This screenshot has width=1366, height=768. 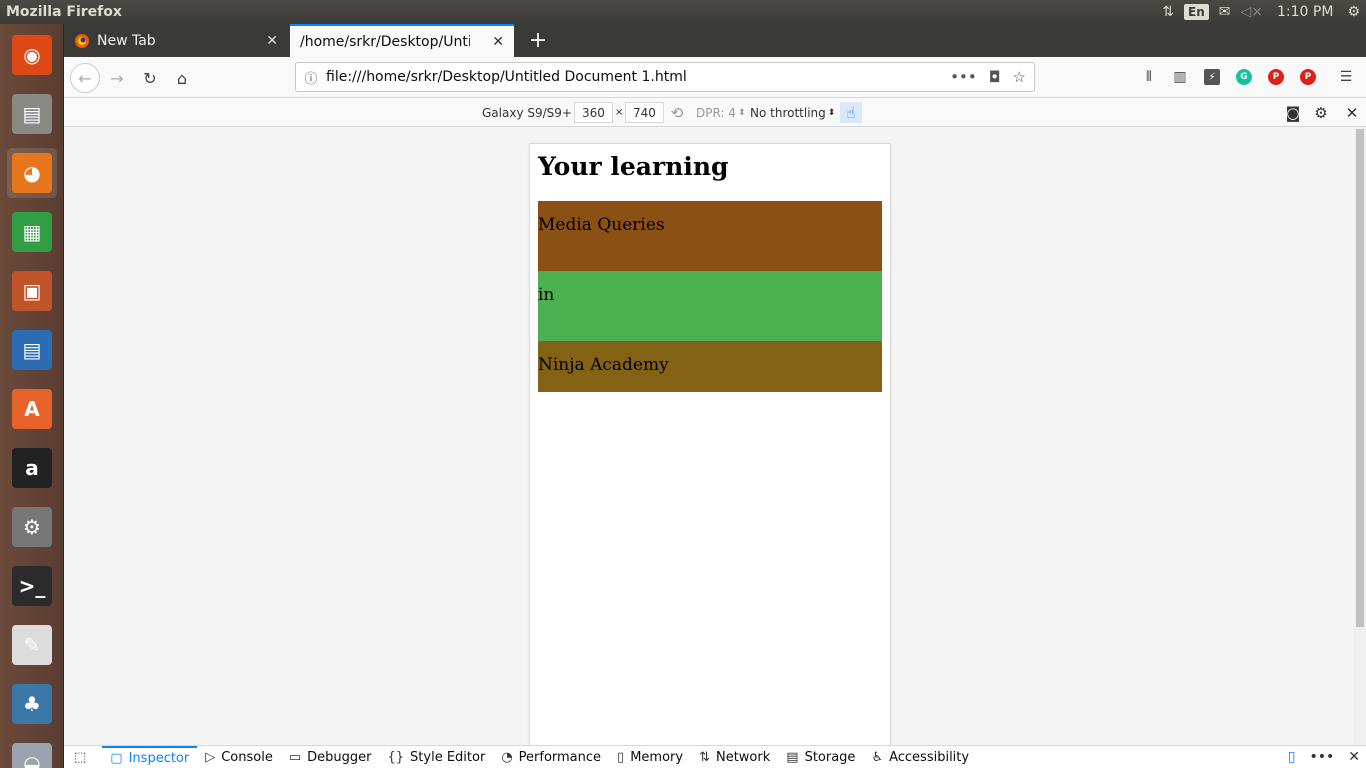 I want to click on clock: 1:10 PM, so click(x=1305, y=12).